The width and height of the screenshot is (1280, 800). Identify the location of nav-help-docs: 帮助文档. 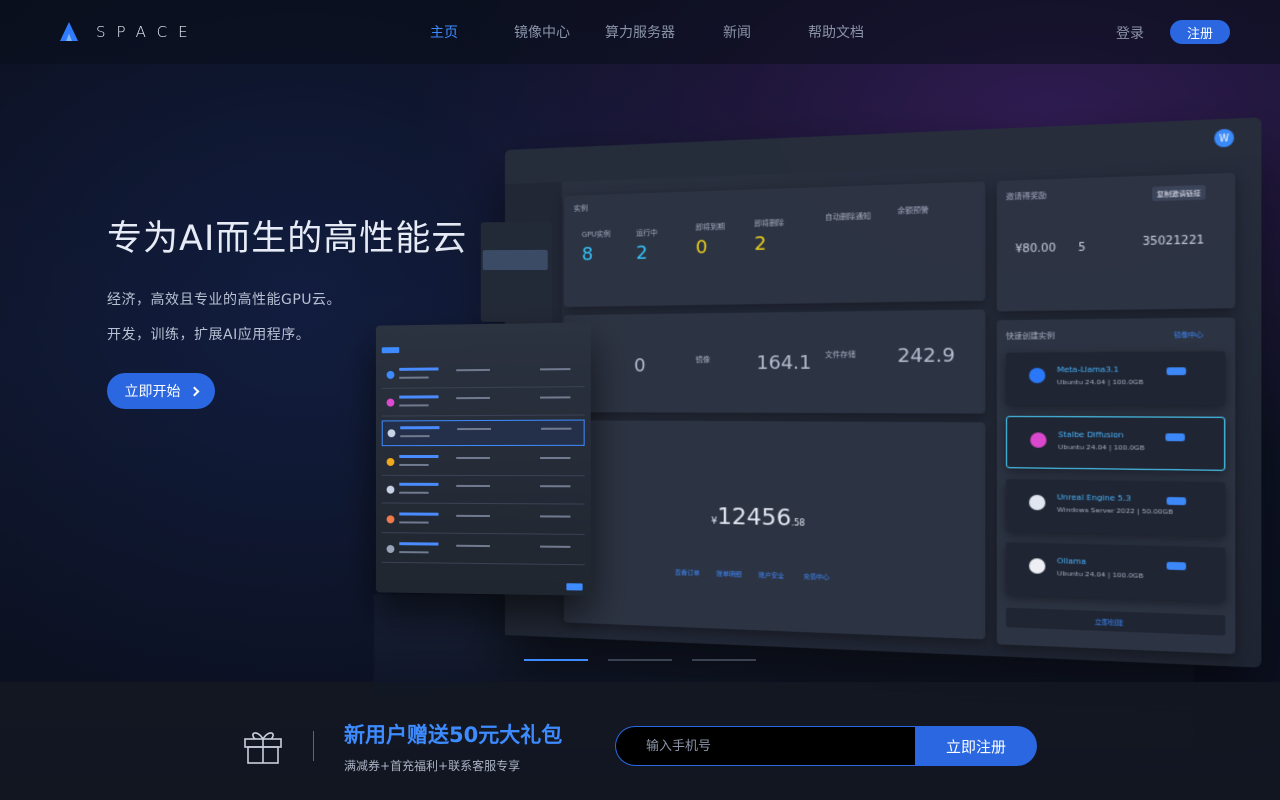
(836, 32).